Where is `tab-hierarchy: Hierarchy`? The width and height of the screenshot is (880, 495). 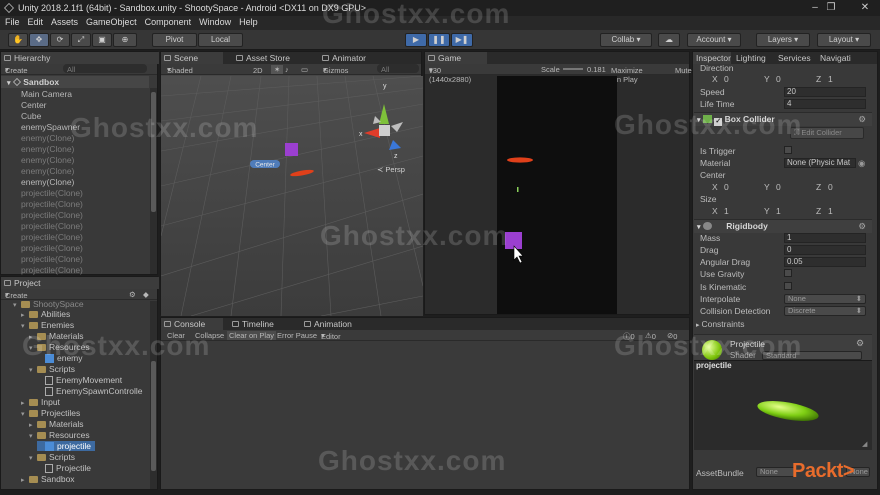 tab-hierarchy: Hierarchy is located at coordinates (80, 58).